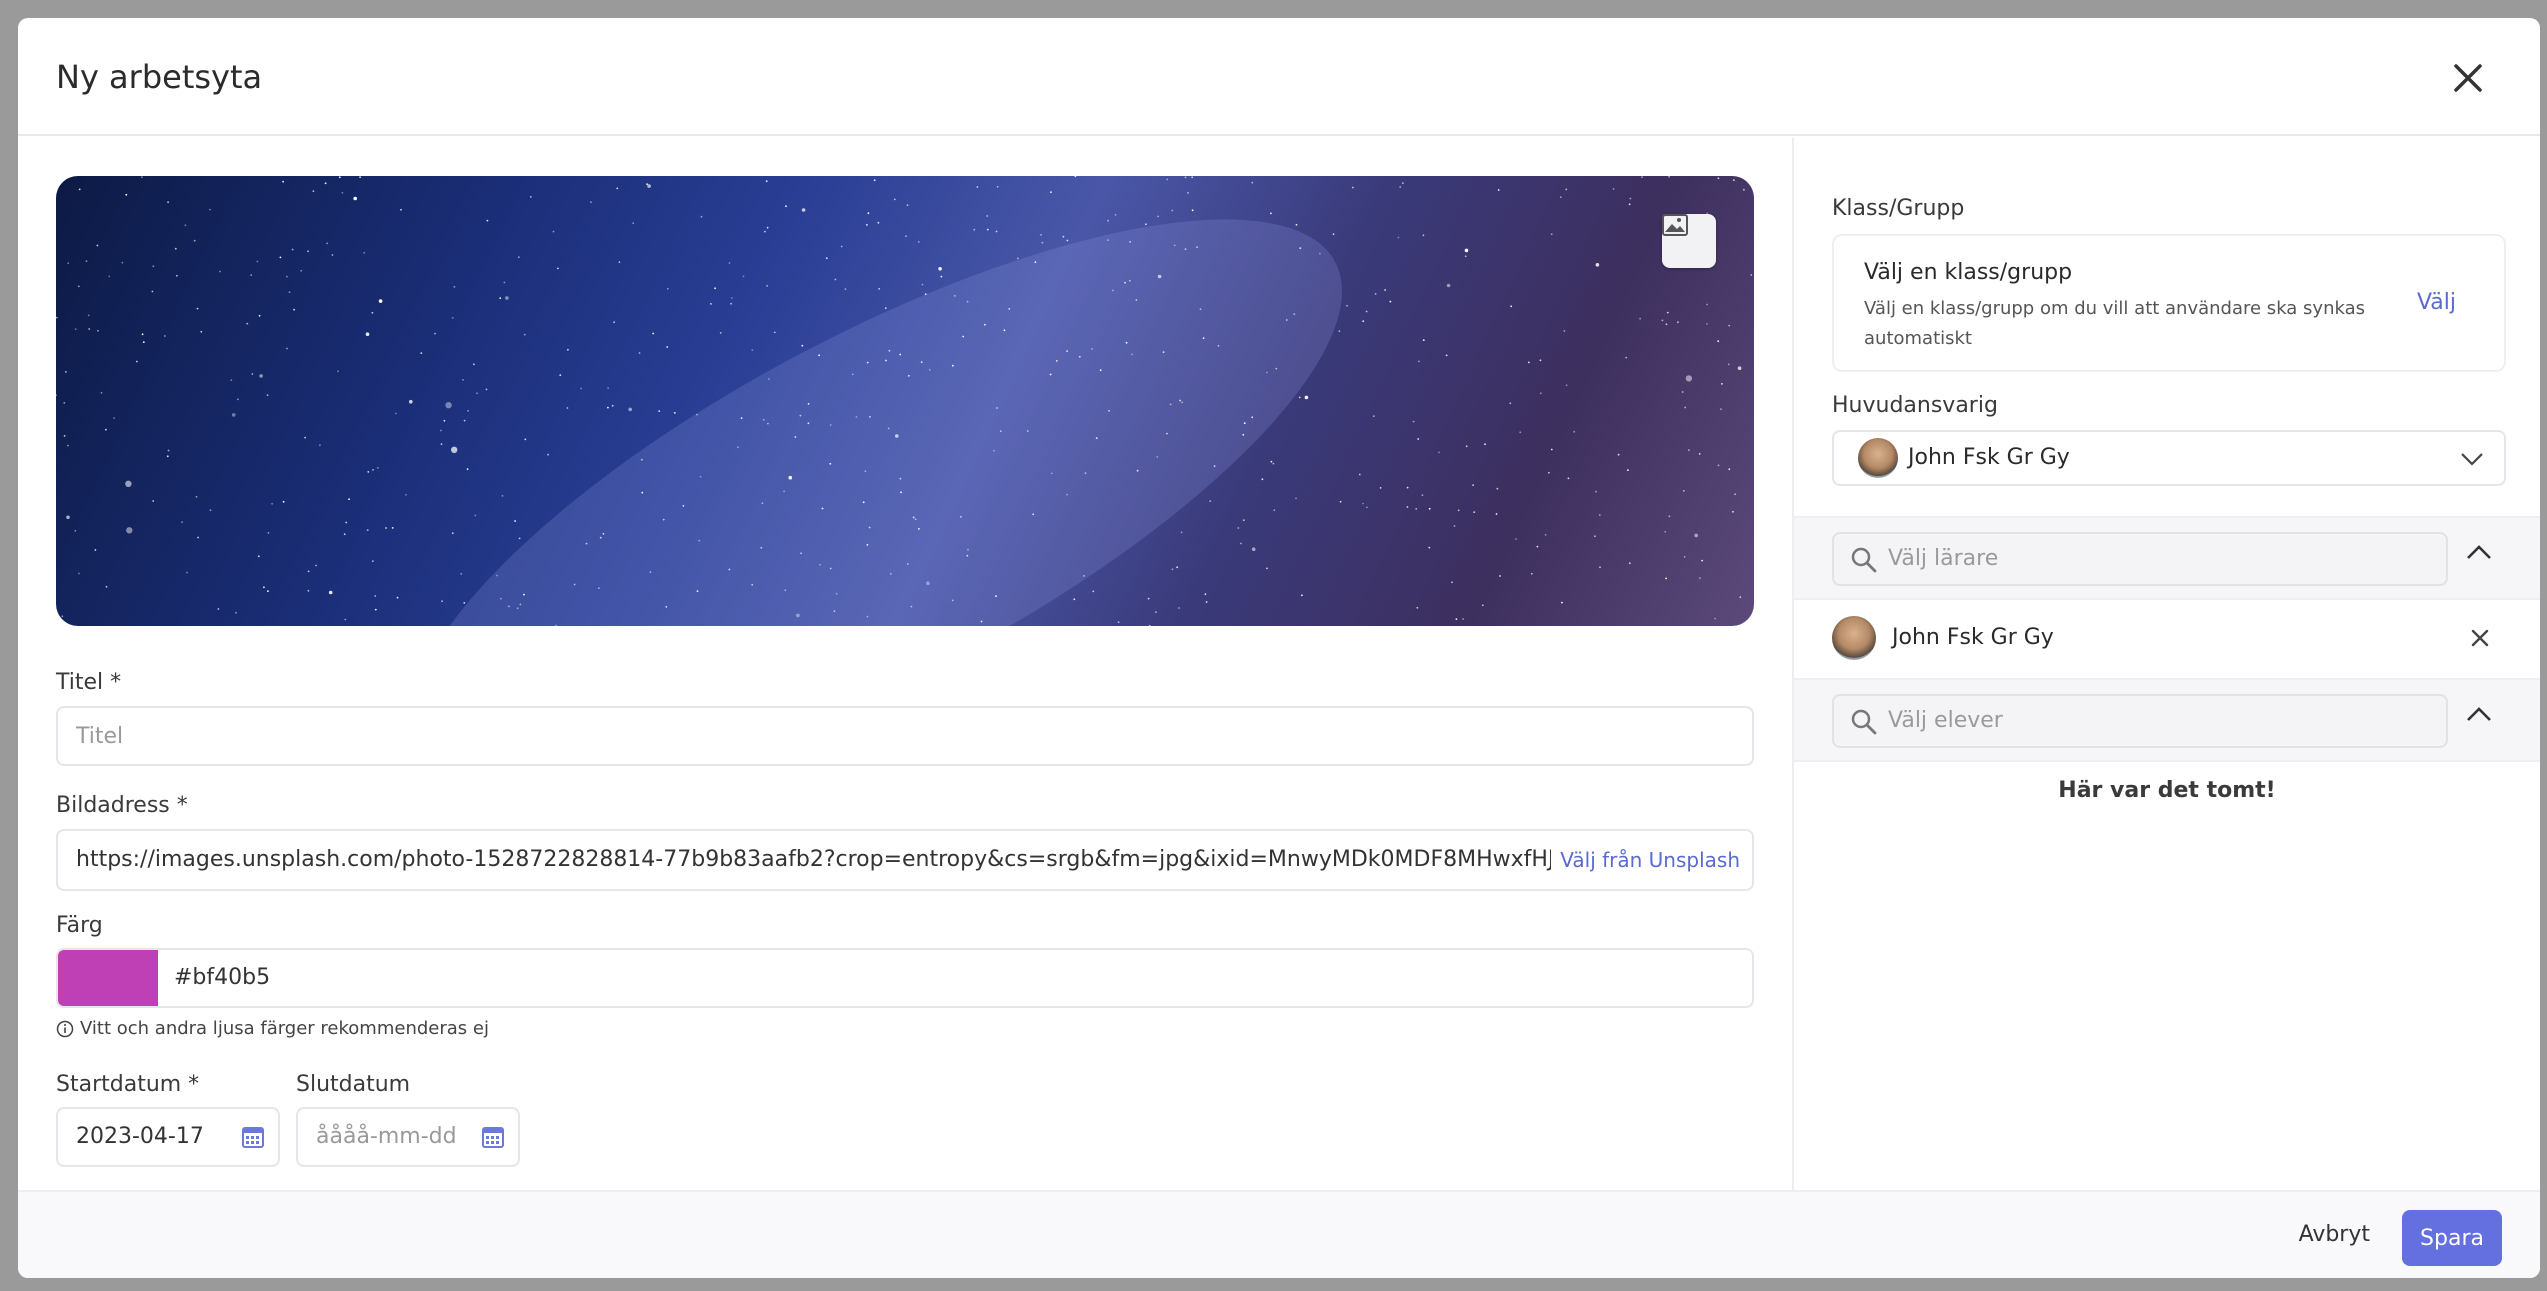 This screenshot has width=2547, height=1291. I want to click on title-label: Titel *, so click(89, 682).